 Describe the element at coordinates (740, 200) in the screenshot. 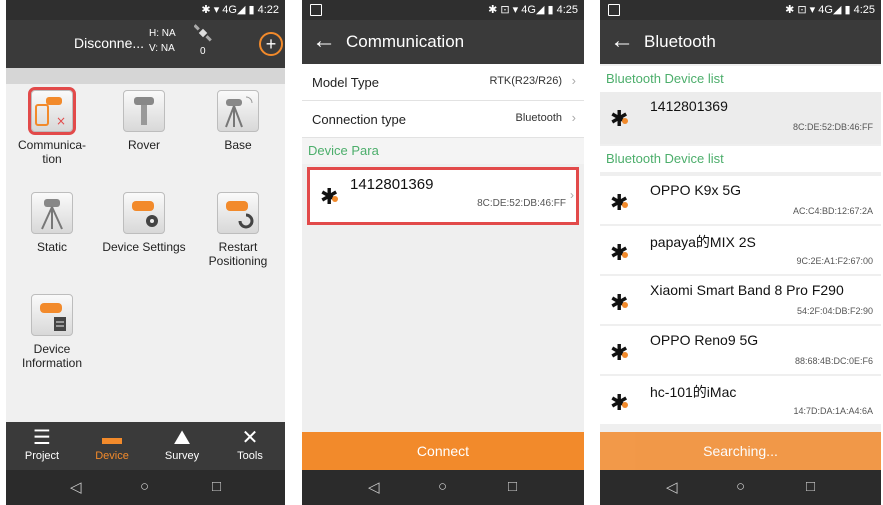

I see `device-row: ✱ OPPO K9x 5G AC:C4:BD:12:67:2A` at that location.